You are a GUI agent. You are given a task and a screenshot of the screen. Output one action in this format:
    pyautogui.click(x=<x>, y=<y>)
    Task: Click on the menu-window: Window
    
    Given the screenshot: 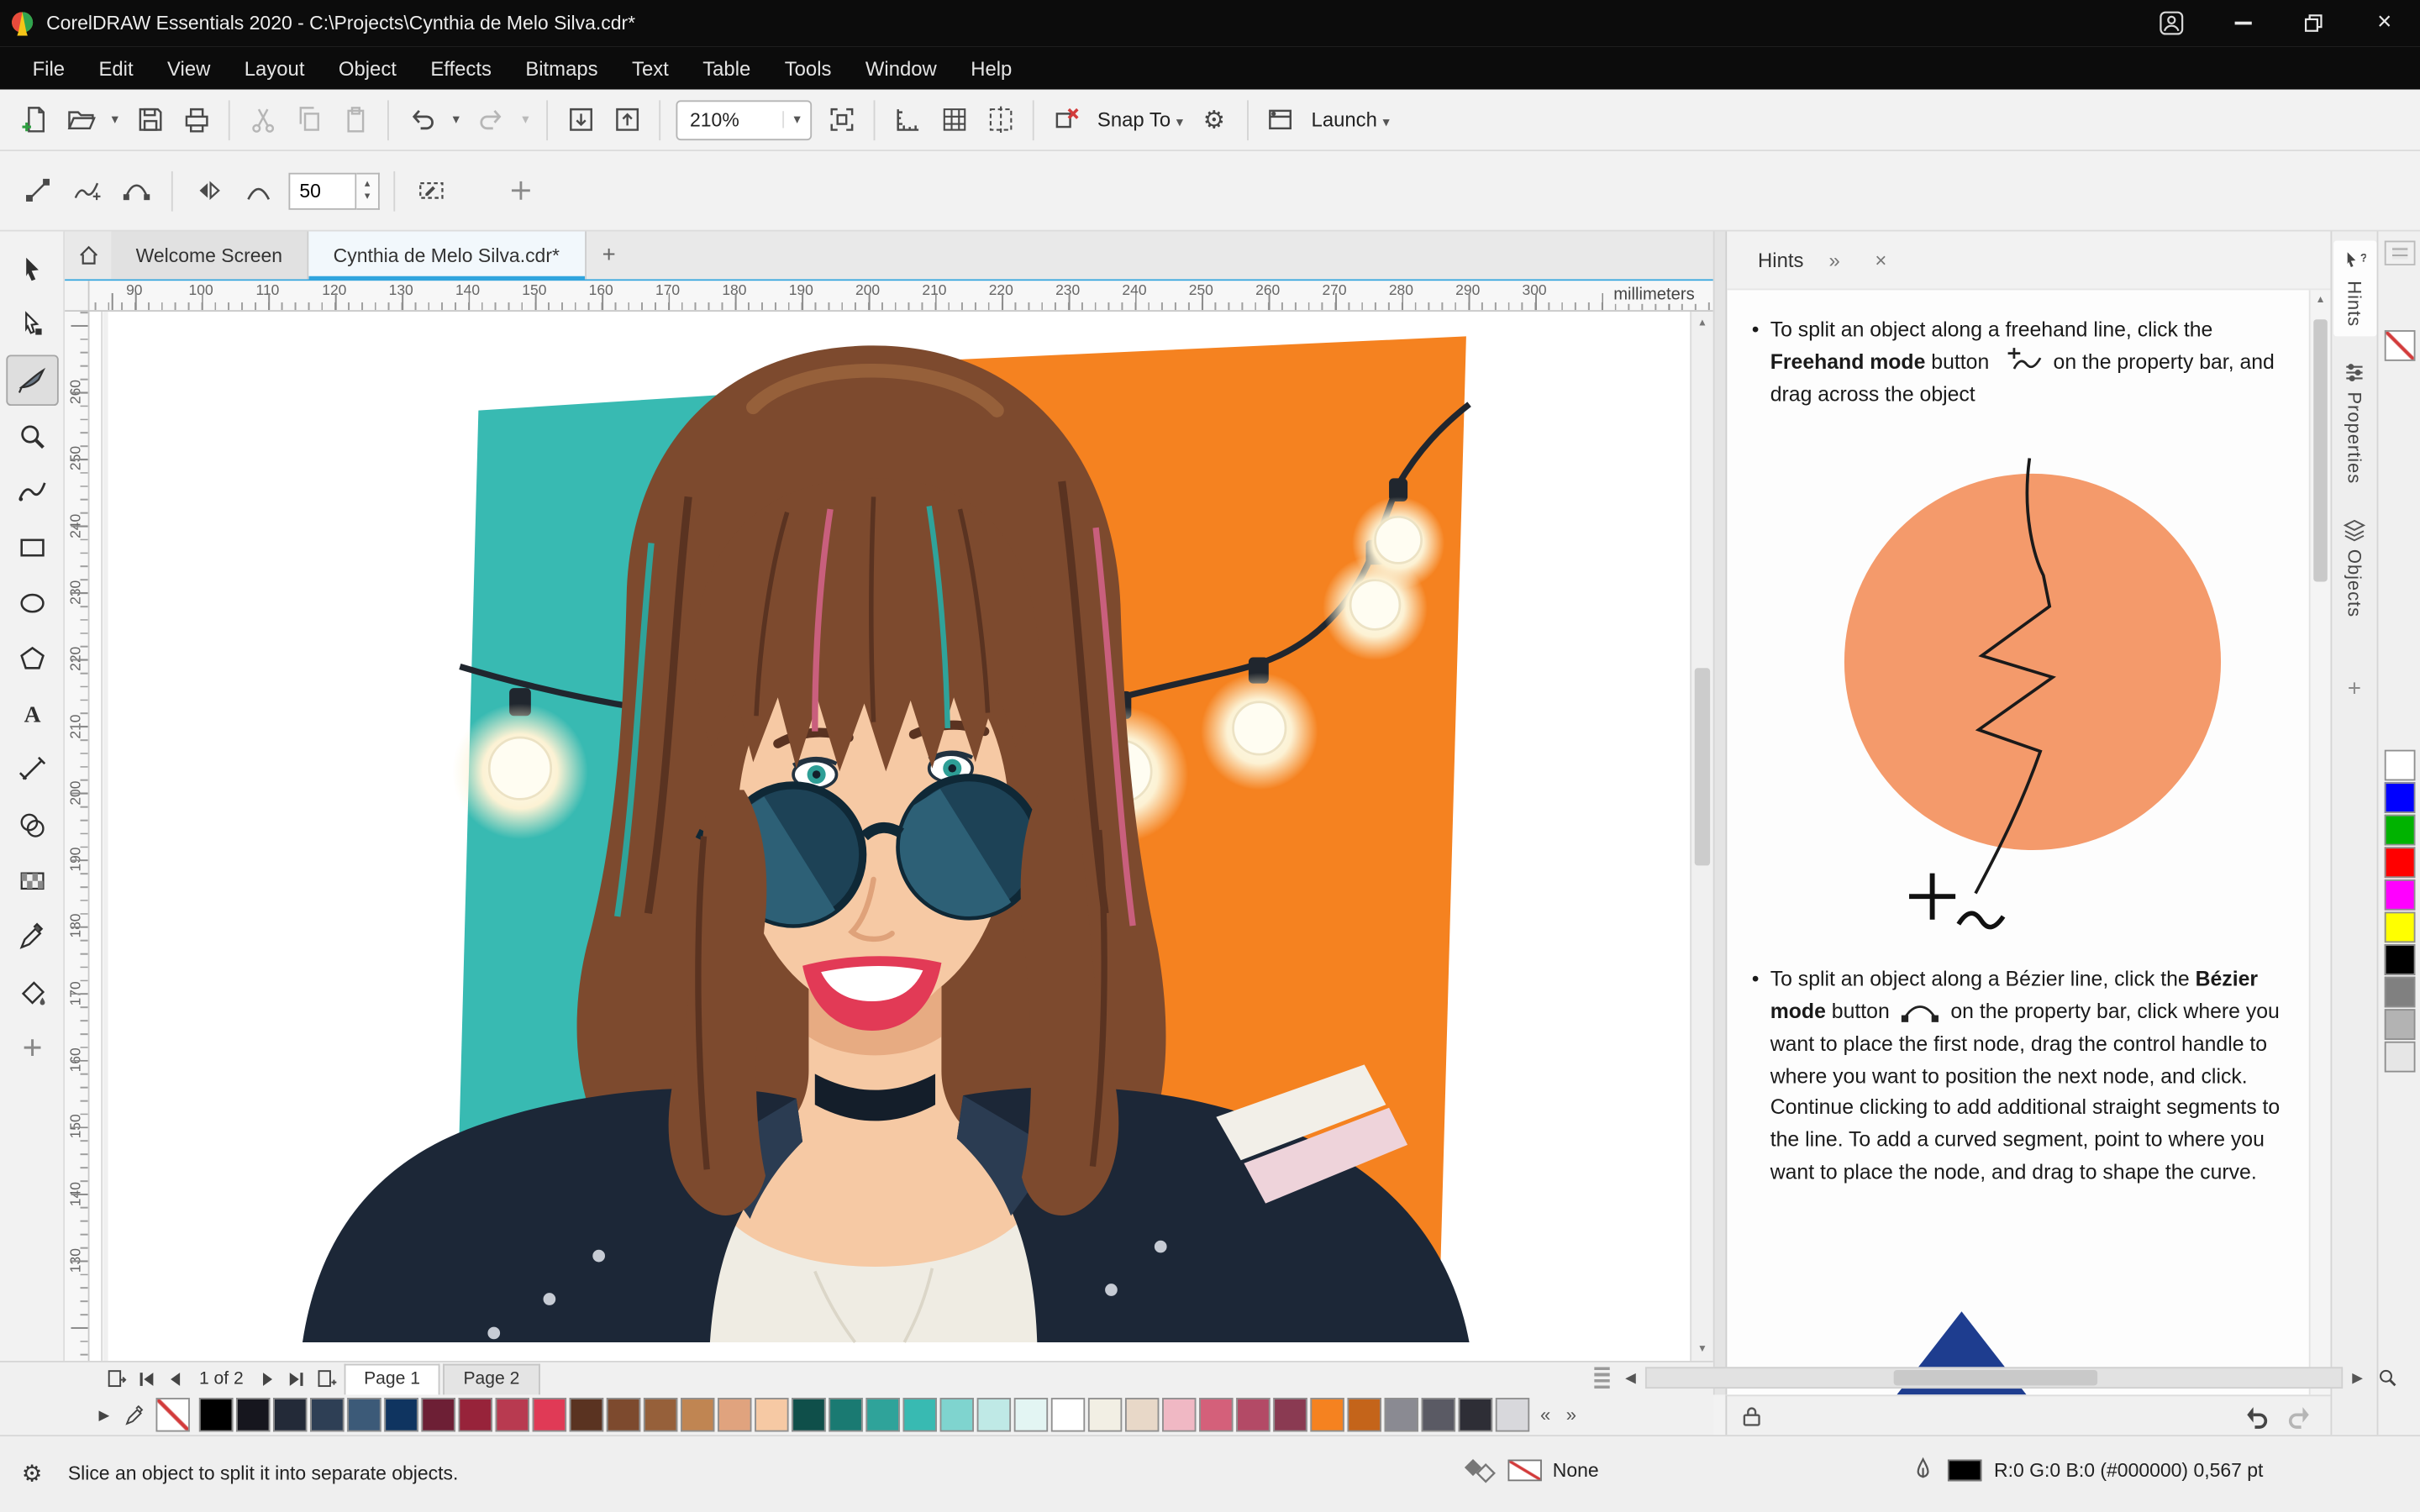 What is the action you would take?
    pyautogui.click(x=901, y=68)
    